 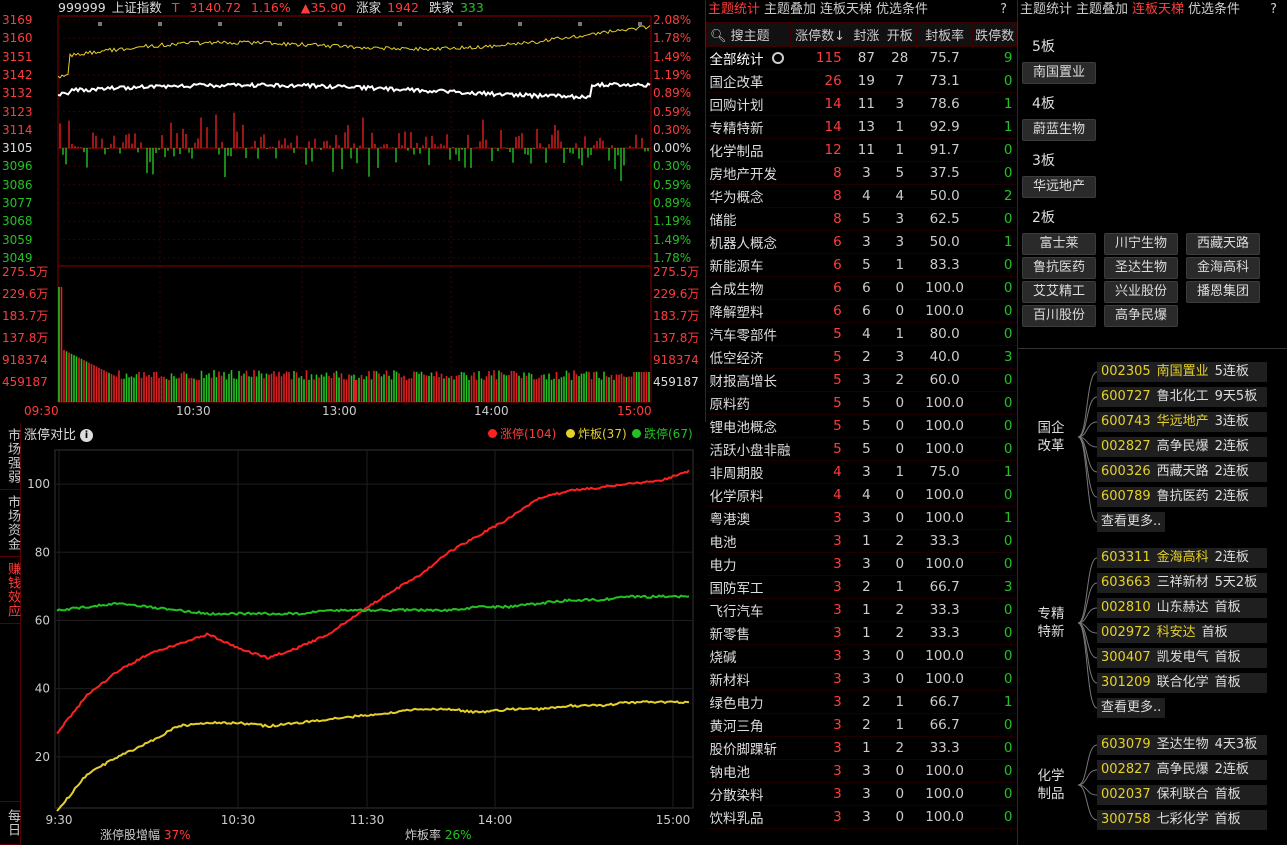 I want to click on ladder-stock-row: 002305 南国置业 5连板, so click(x=1182, y=372).